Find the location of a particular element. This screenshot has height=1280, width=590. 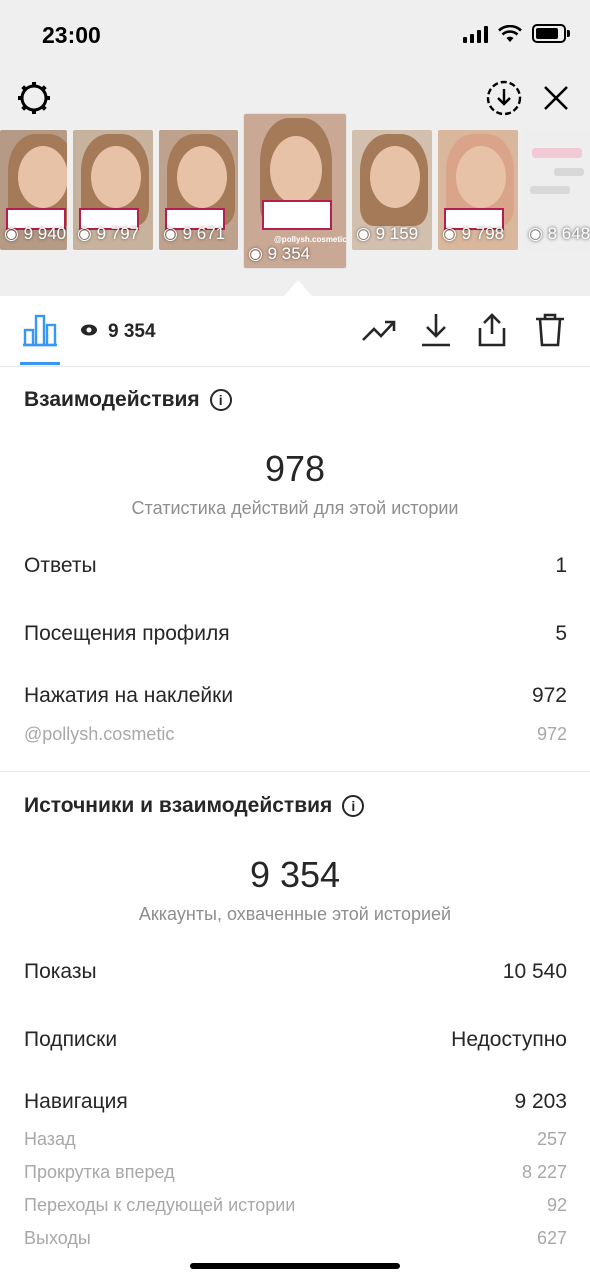

stat-value: 92 is located at coordinates (556, 1205).